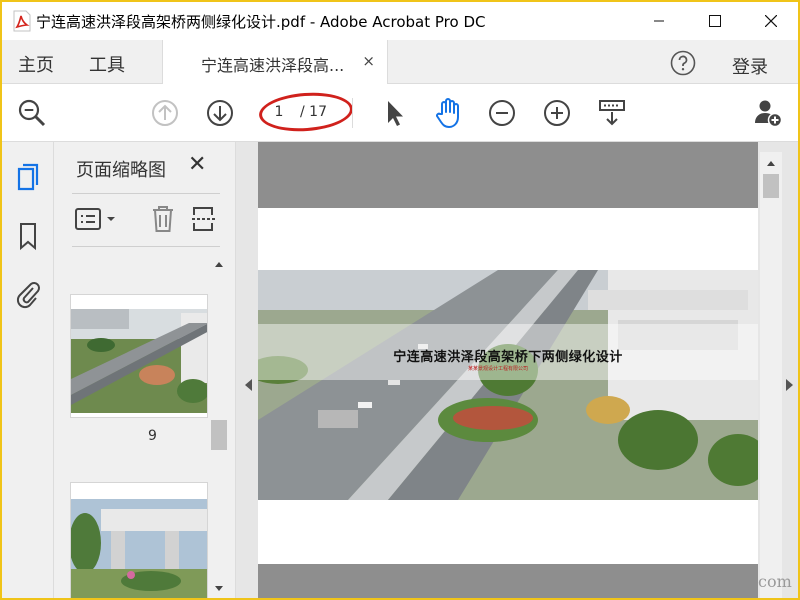 This screenshot has height=600, width=800. Describe the element at coordinates (368, 61) in the screenshot. I see `document-tab-close-button: ×` at that location.